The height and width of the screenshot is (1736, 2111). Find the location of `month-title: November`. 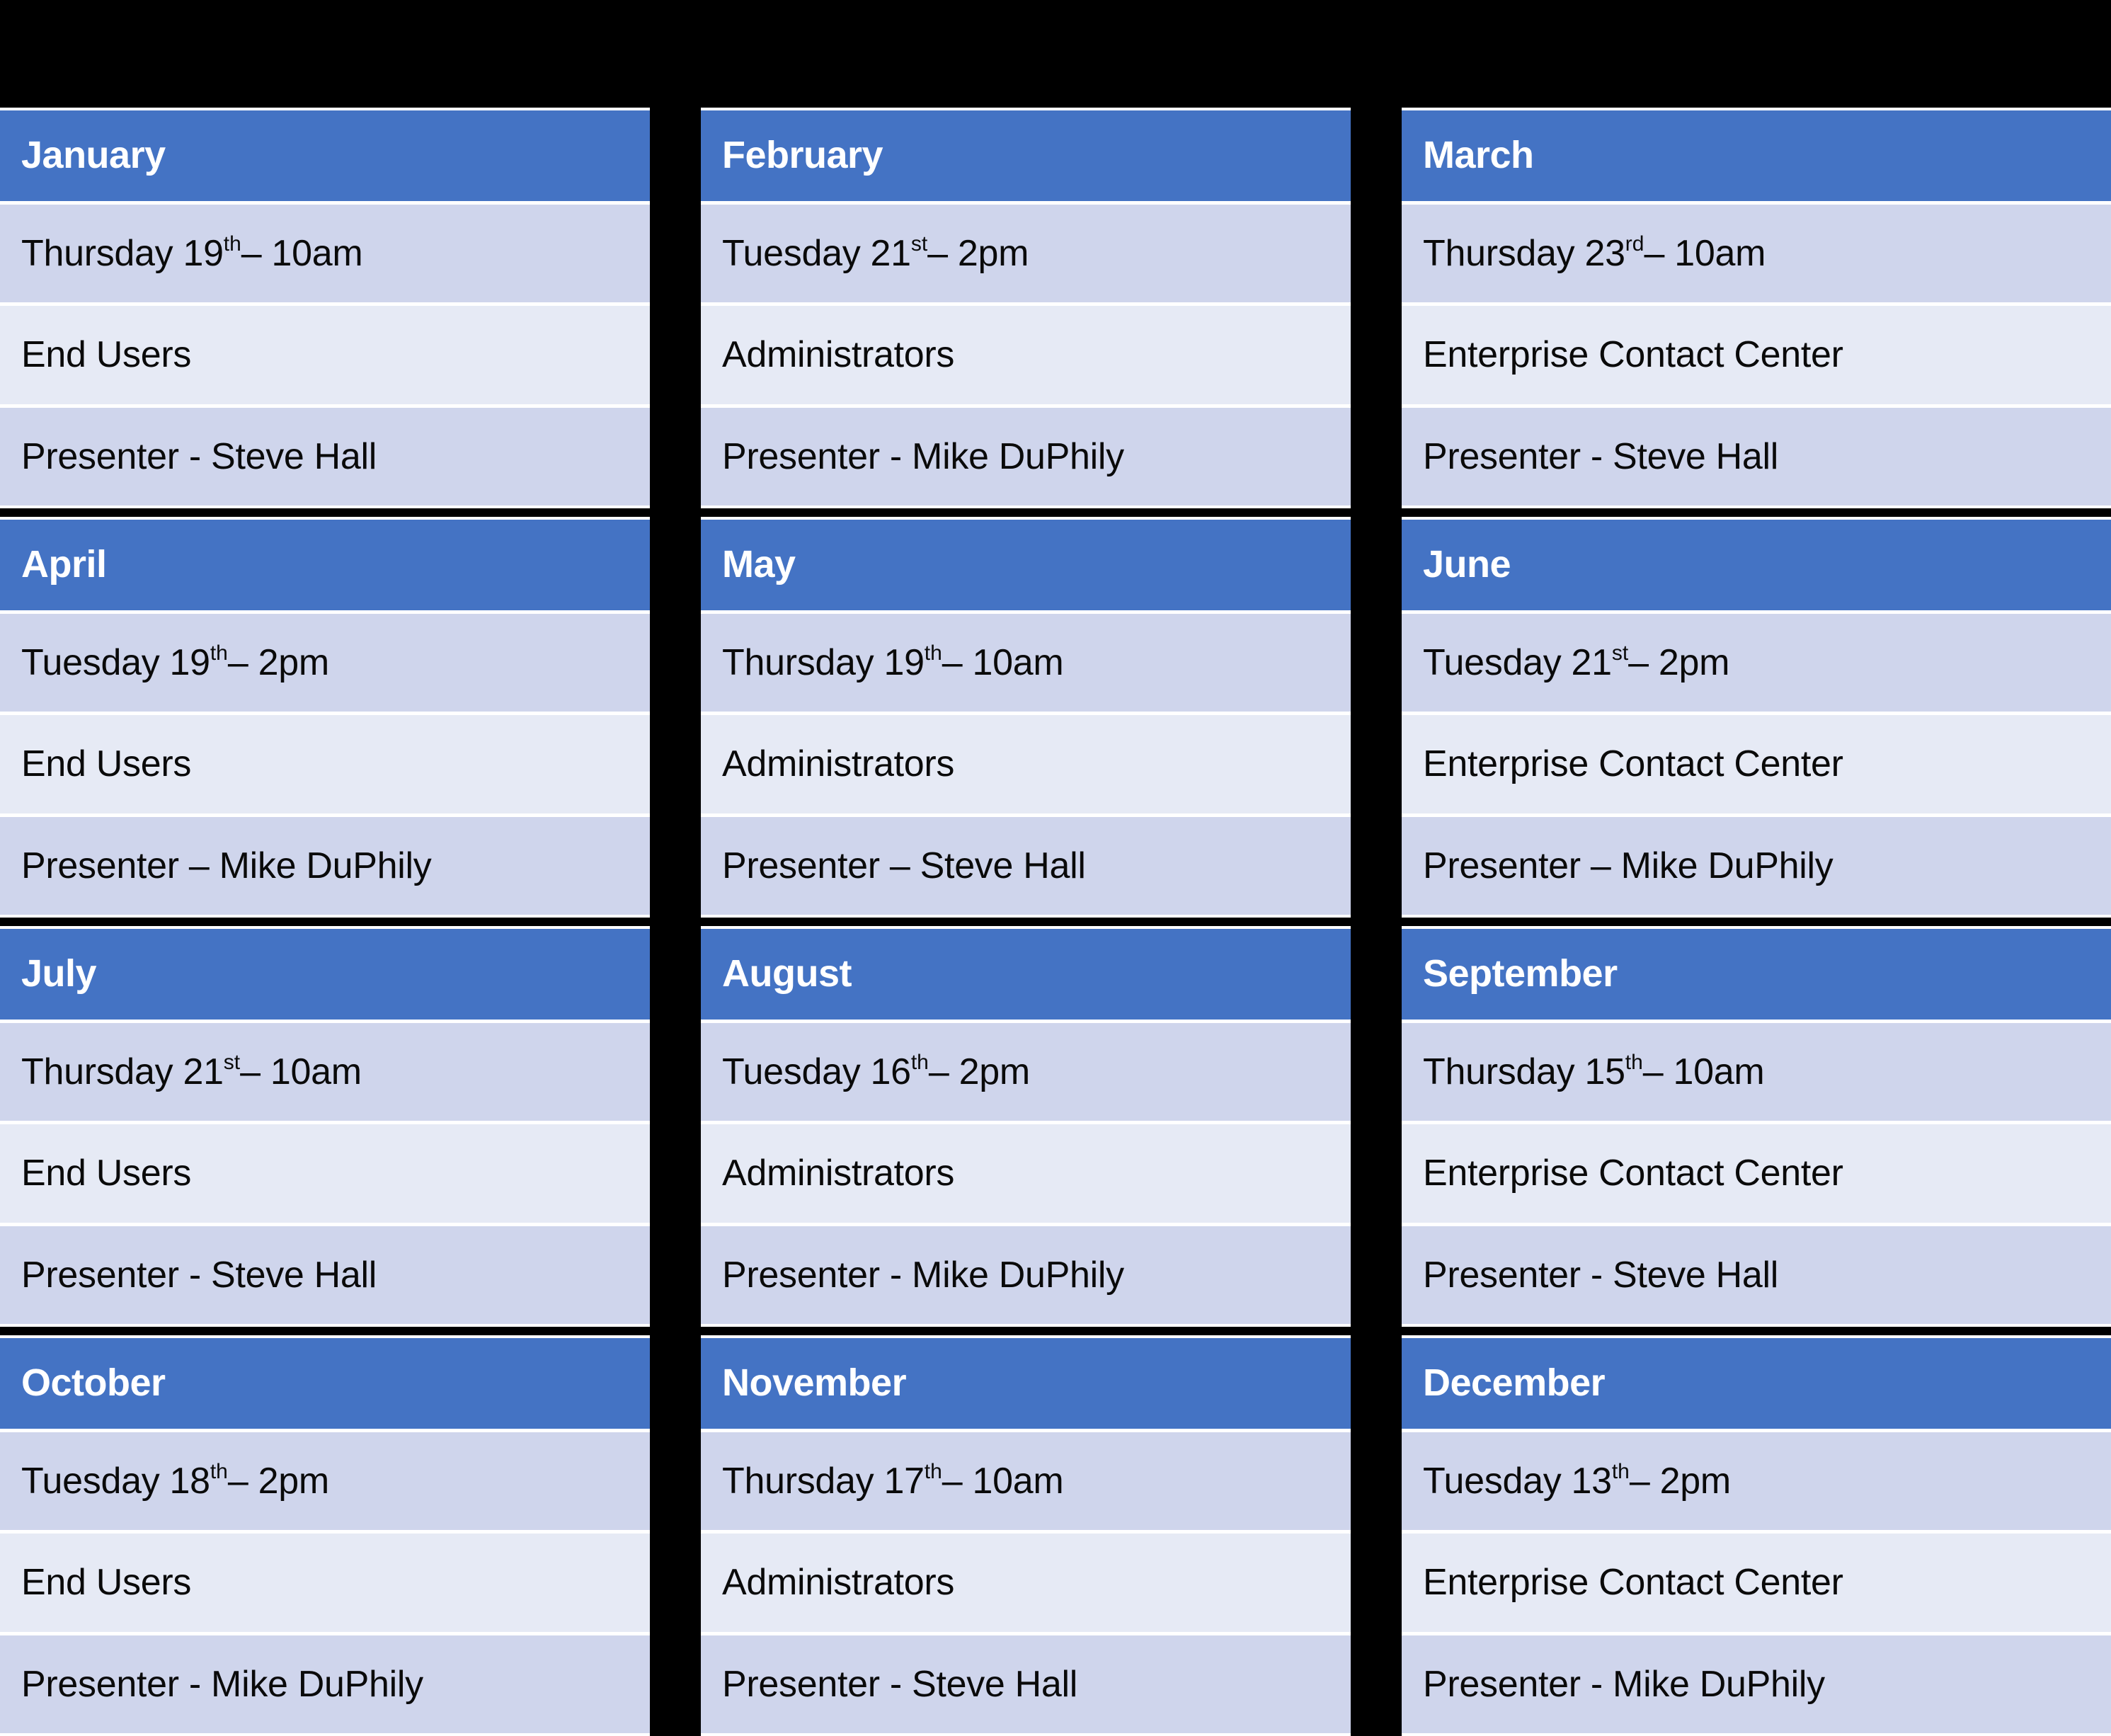

month-title: November is located at coordinates (1026, 1383).